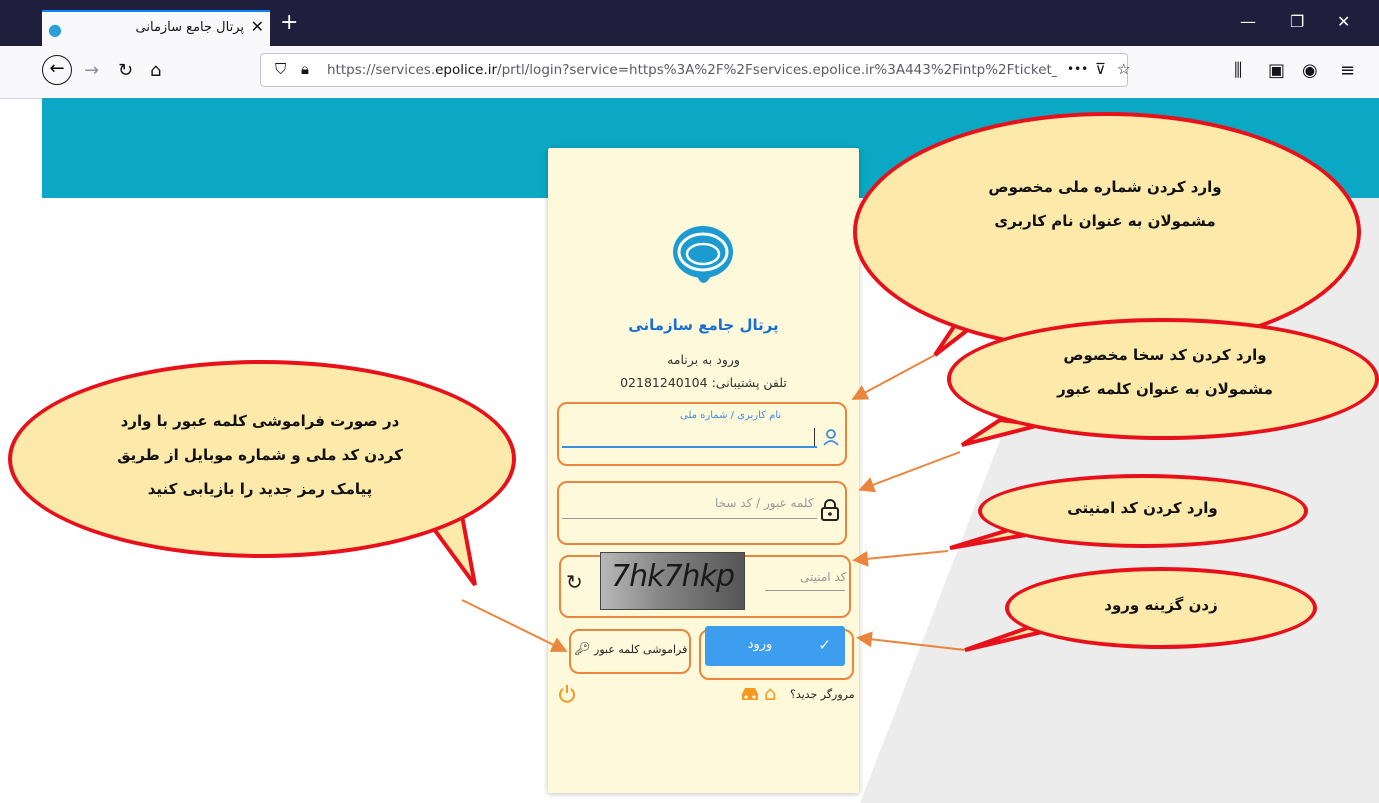 Image resolution: width=1379 pixels, height=803 pixels. I want to click on callout-captcha-text: وارد کردن کد امنیتی, so click(1142, 508).